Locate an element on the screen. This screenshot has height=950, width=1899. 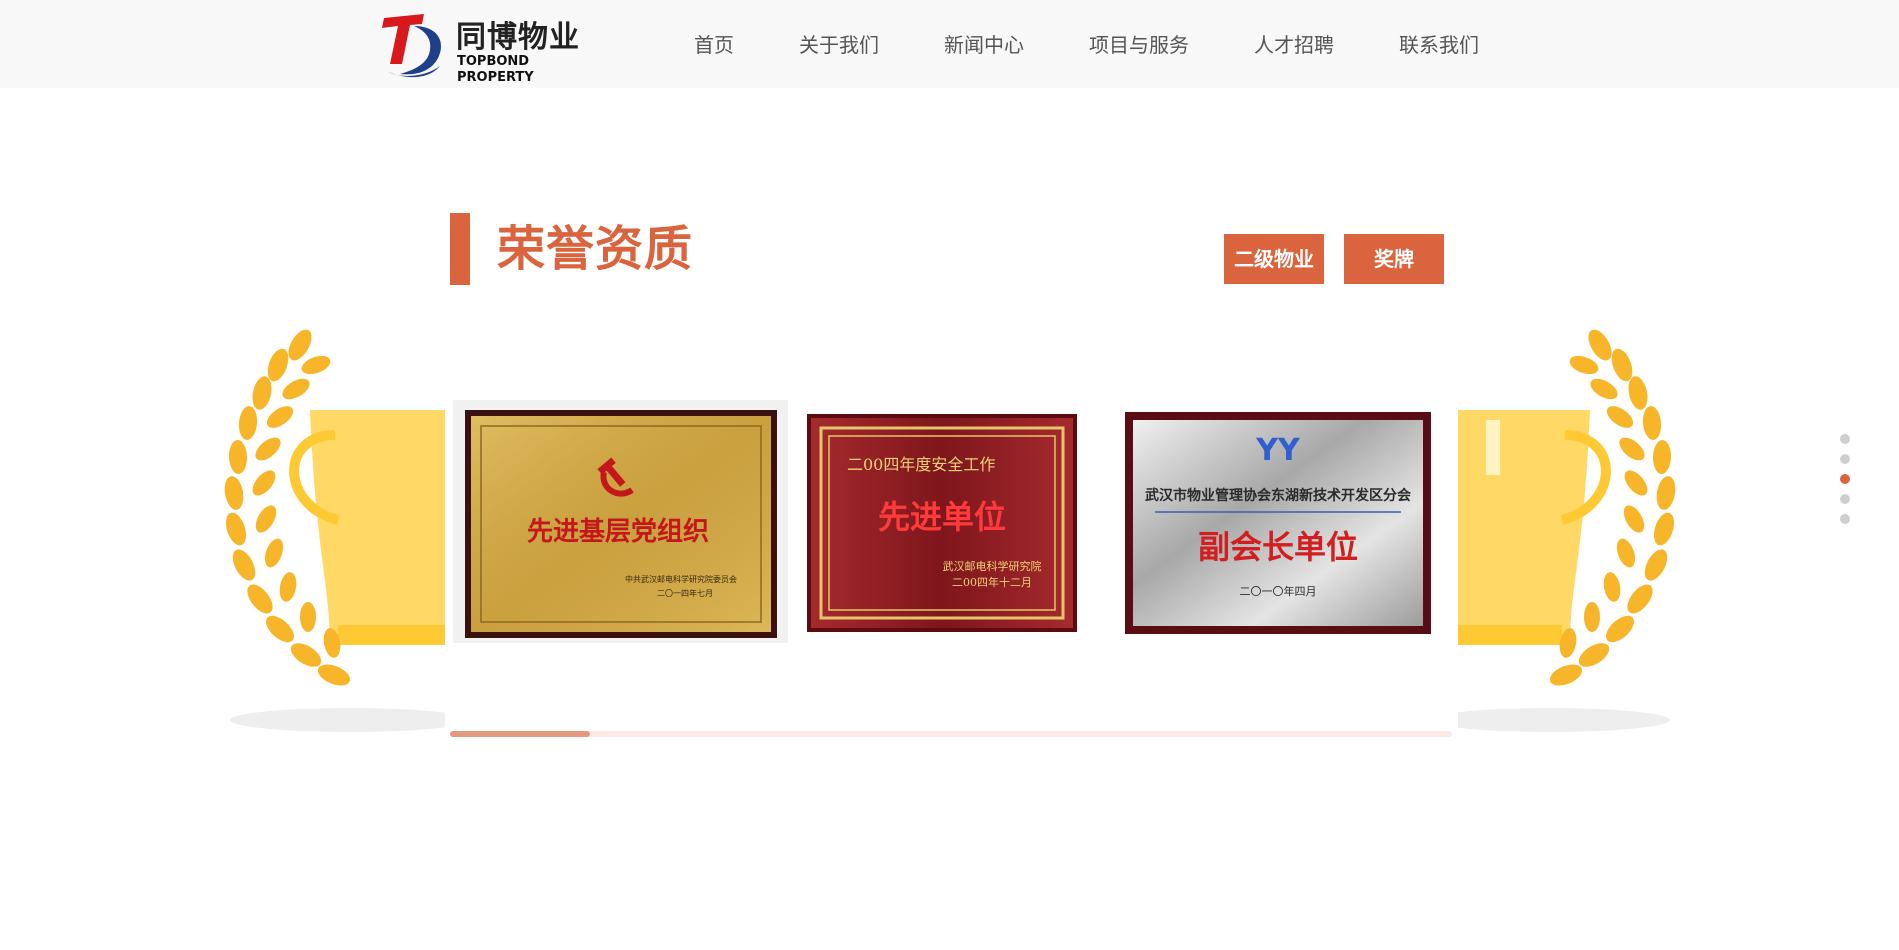
nav-news: 新闻中心 is located at coordinates (984, 45).